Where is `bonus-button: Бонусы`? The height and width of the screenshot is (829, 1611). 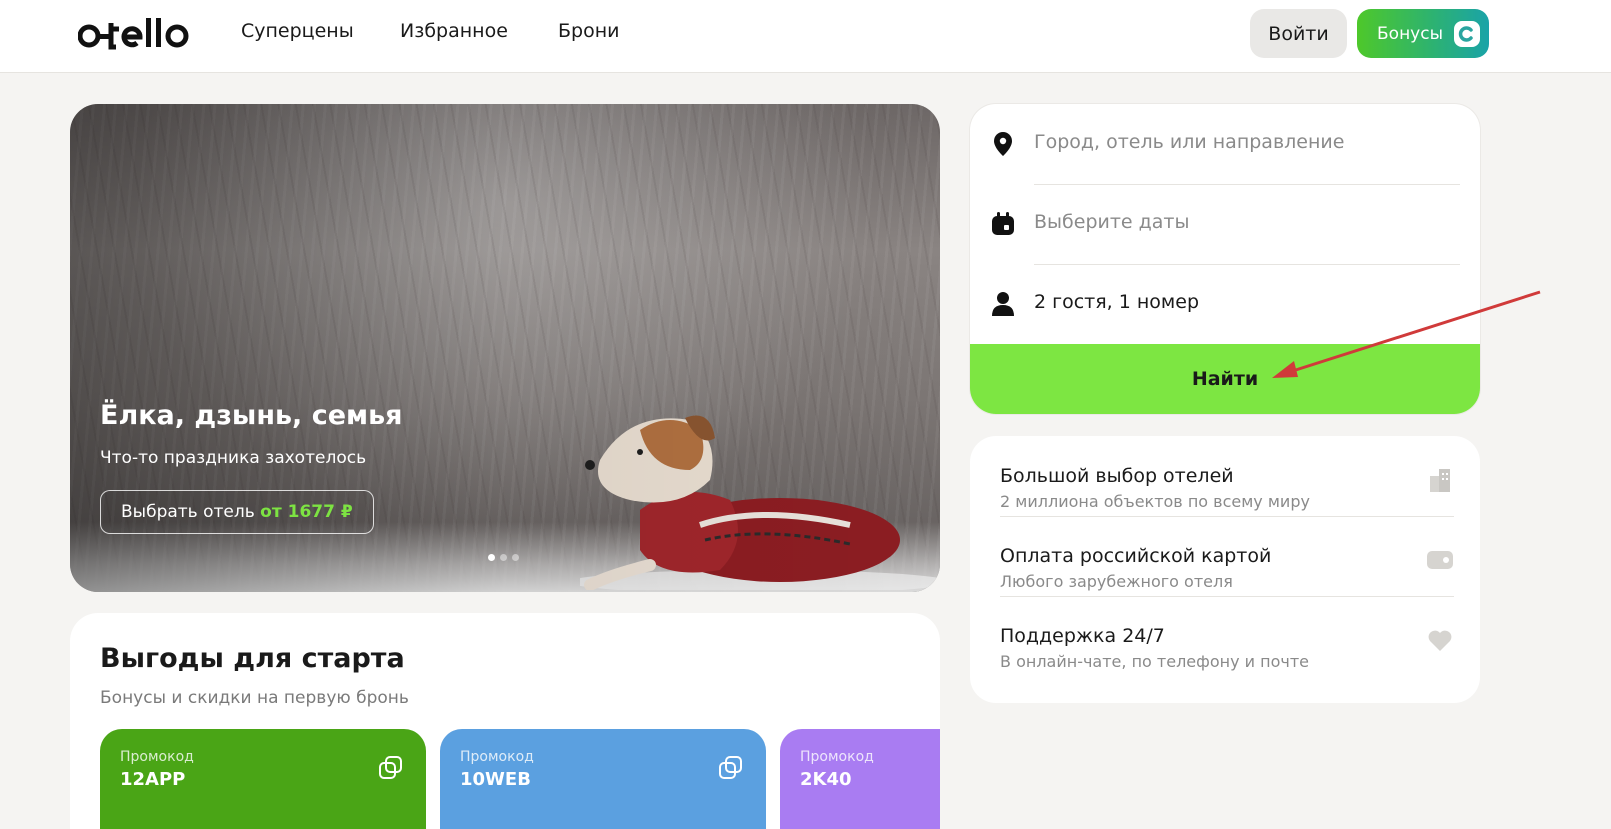 bonus-button: Бонусы is located at coordinates (1423, 33).